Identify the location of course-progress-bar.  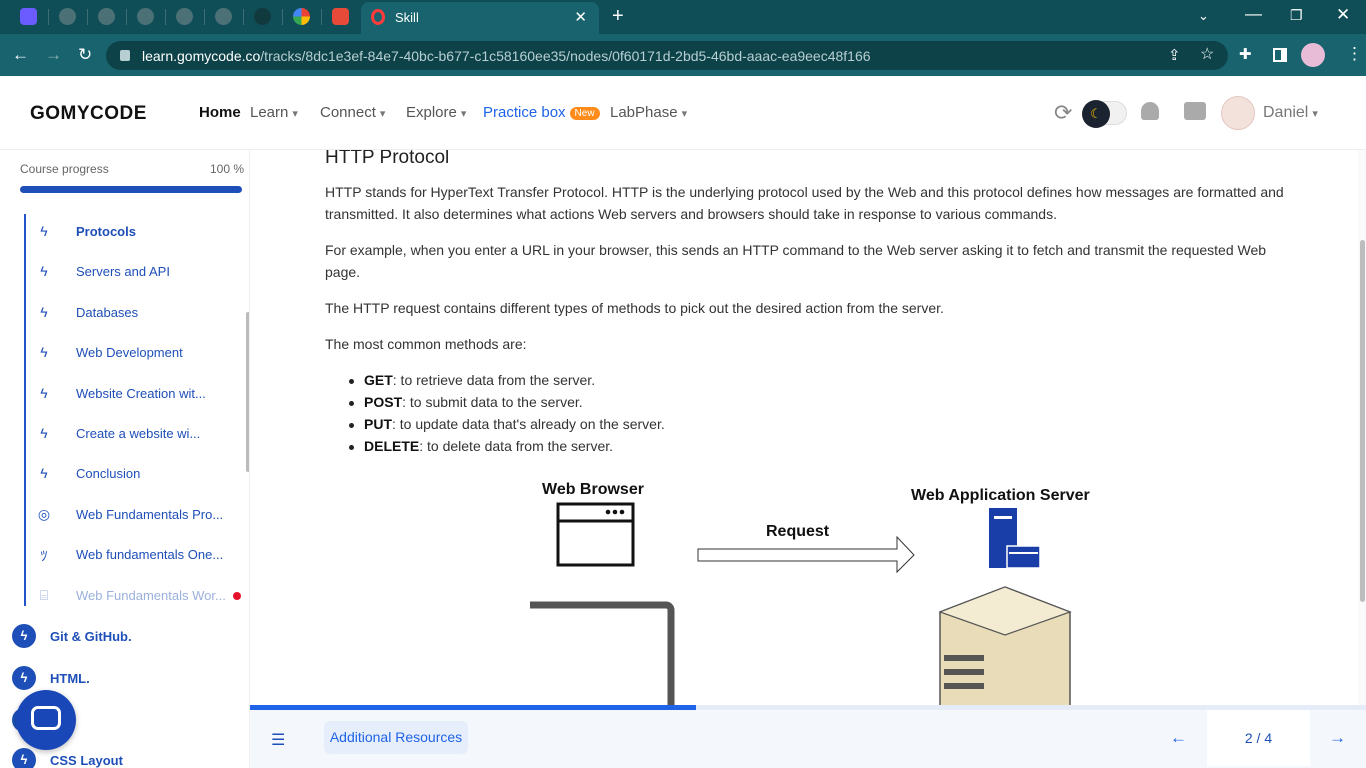
(131, 189).